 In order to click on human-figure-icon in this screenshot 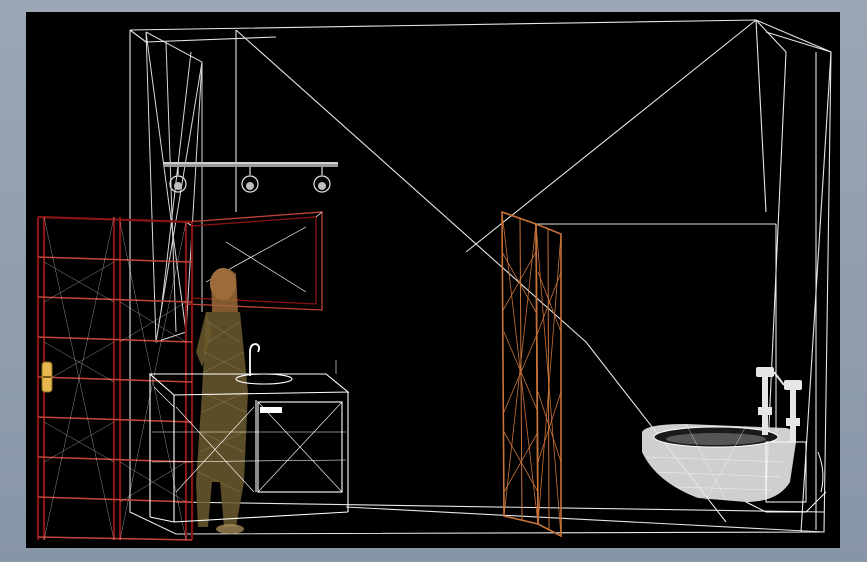, I will do `click(222, 401)`.